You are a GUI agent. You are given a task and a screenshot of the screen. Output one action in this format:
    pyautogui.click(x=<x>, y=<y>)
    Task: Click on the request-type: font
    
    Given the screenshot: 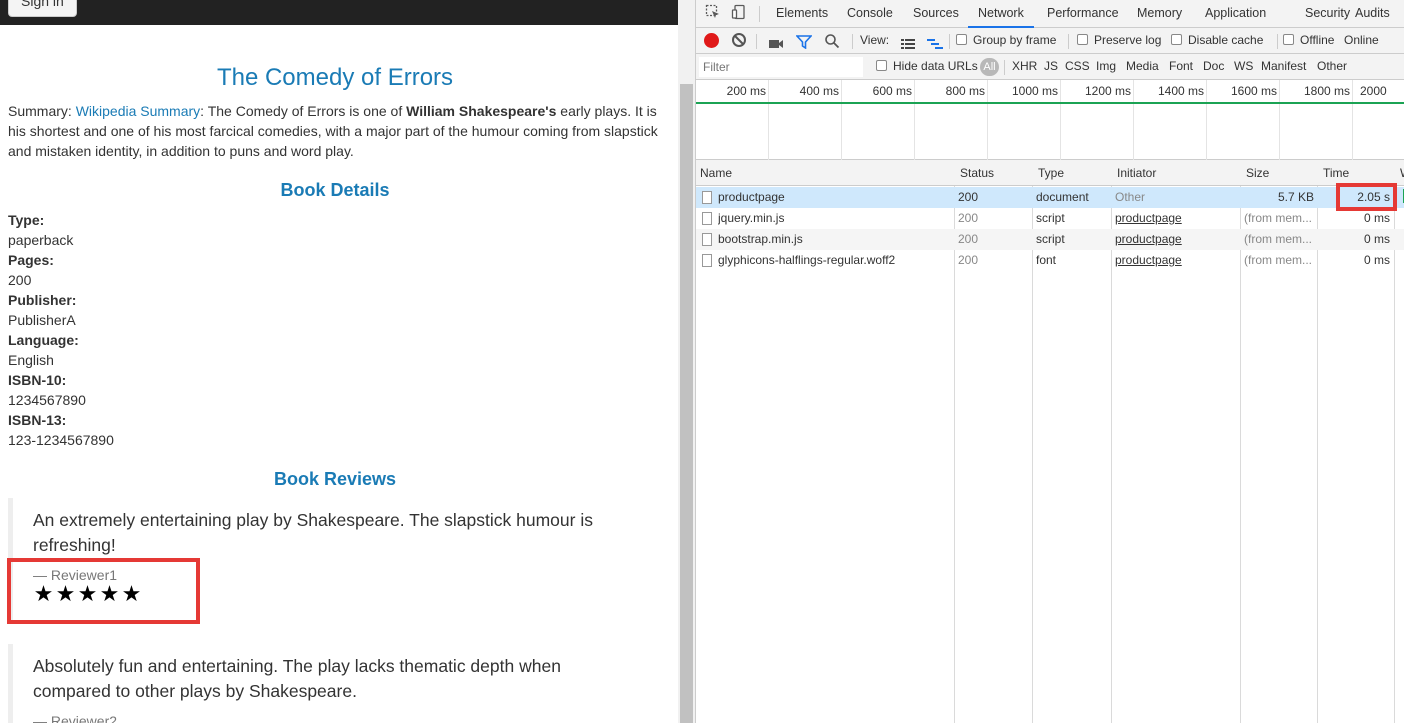 What is the action you would take?
    pyautogui.click(x=1046, y=260)
    